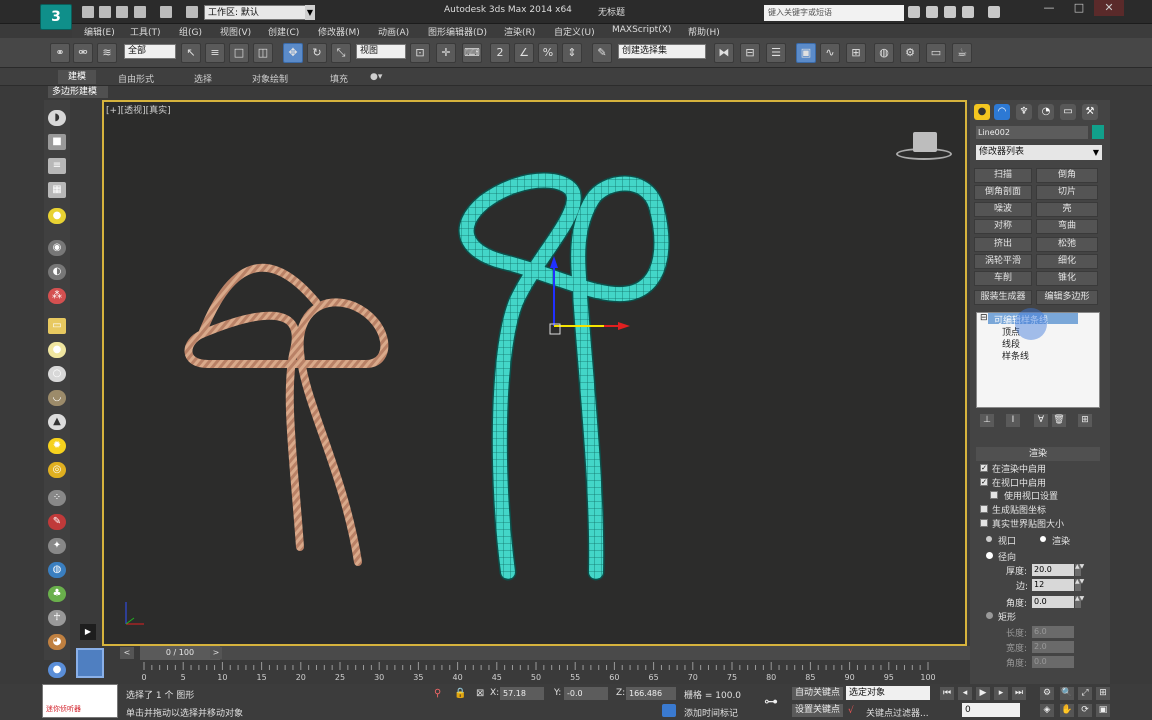 The height and width of the screenshot is (720, 1152). What do you see at coordinates (724, 53) in the screenshot?
I see `mirror-icon: ⧓` at bounding box center [724, 53].